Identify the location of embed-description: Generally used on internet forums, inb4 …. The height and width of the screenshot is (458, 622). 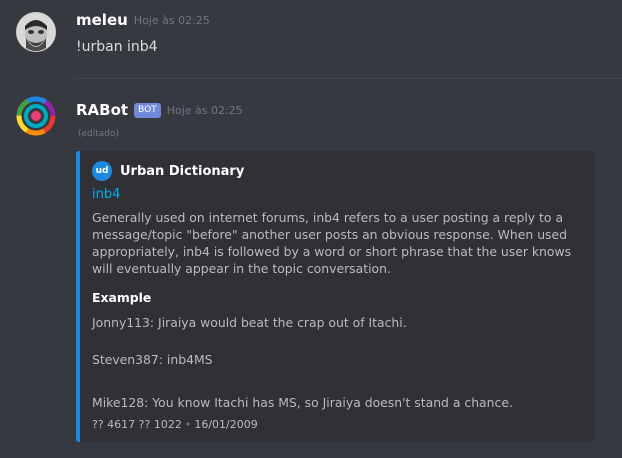
(332, 243).